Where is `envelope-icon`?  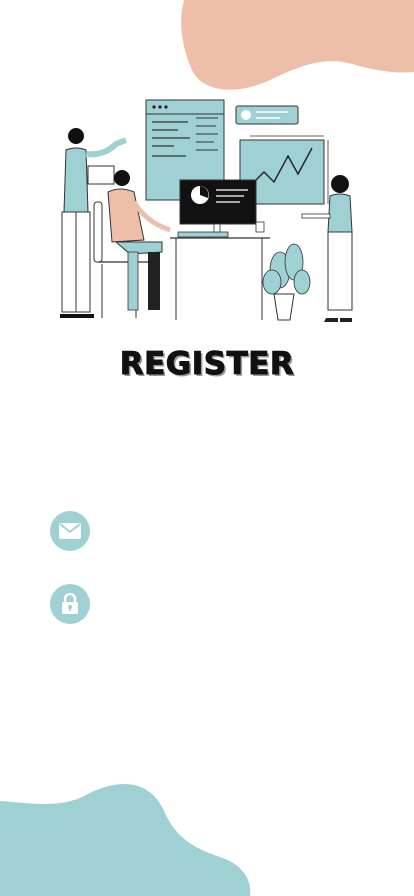 envelope-icon is located at coordinates (70, 531).